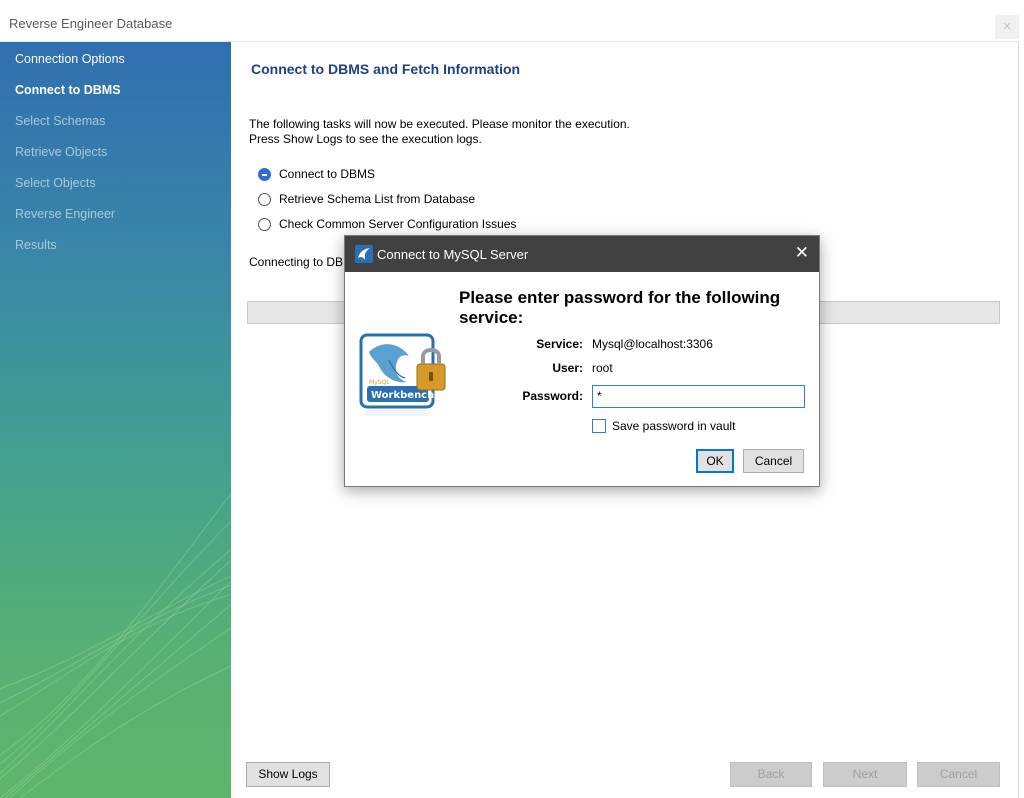  I want to click on dialog-cancel-button: Cancel, so click(773, 461).